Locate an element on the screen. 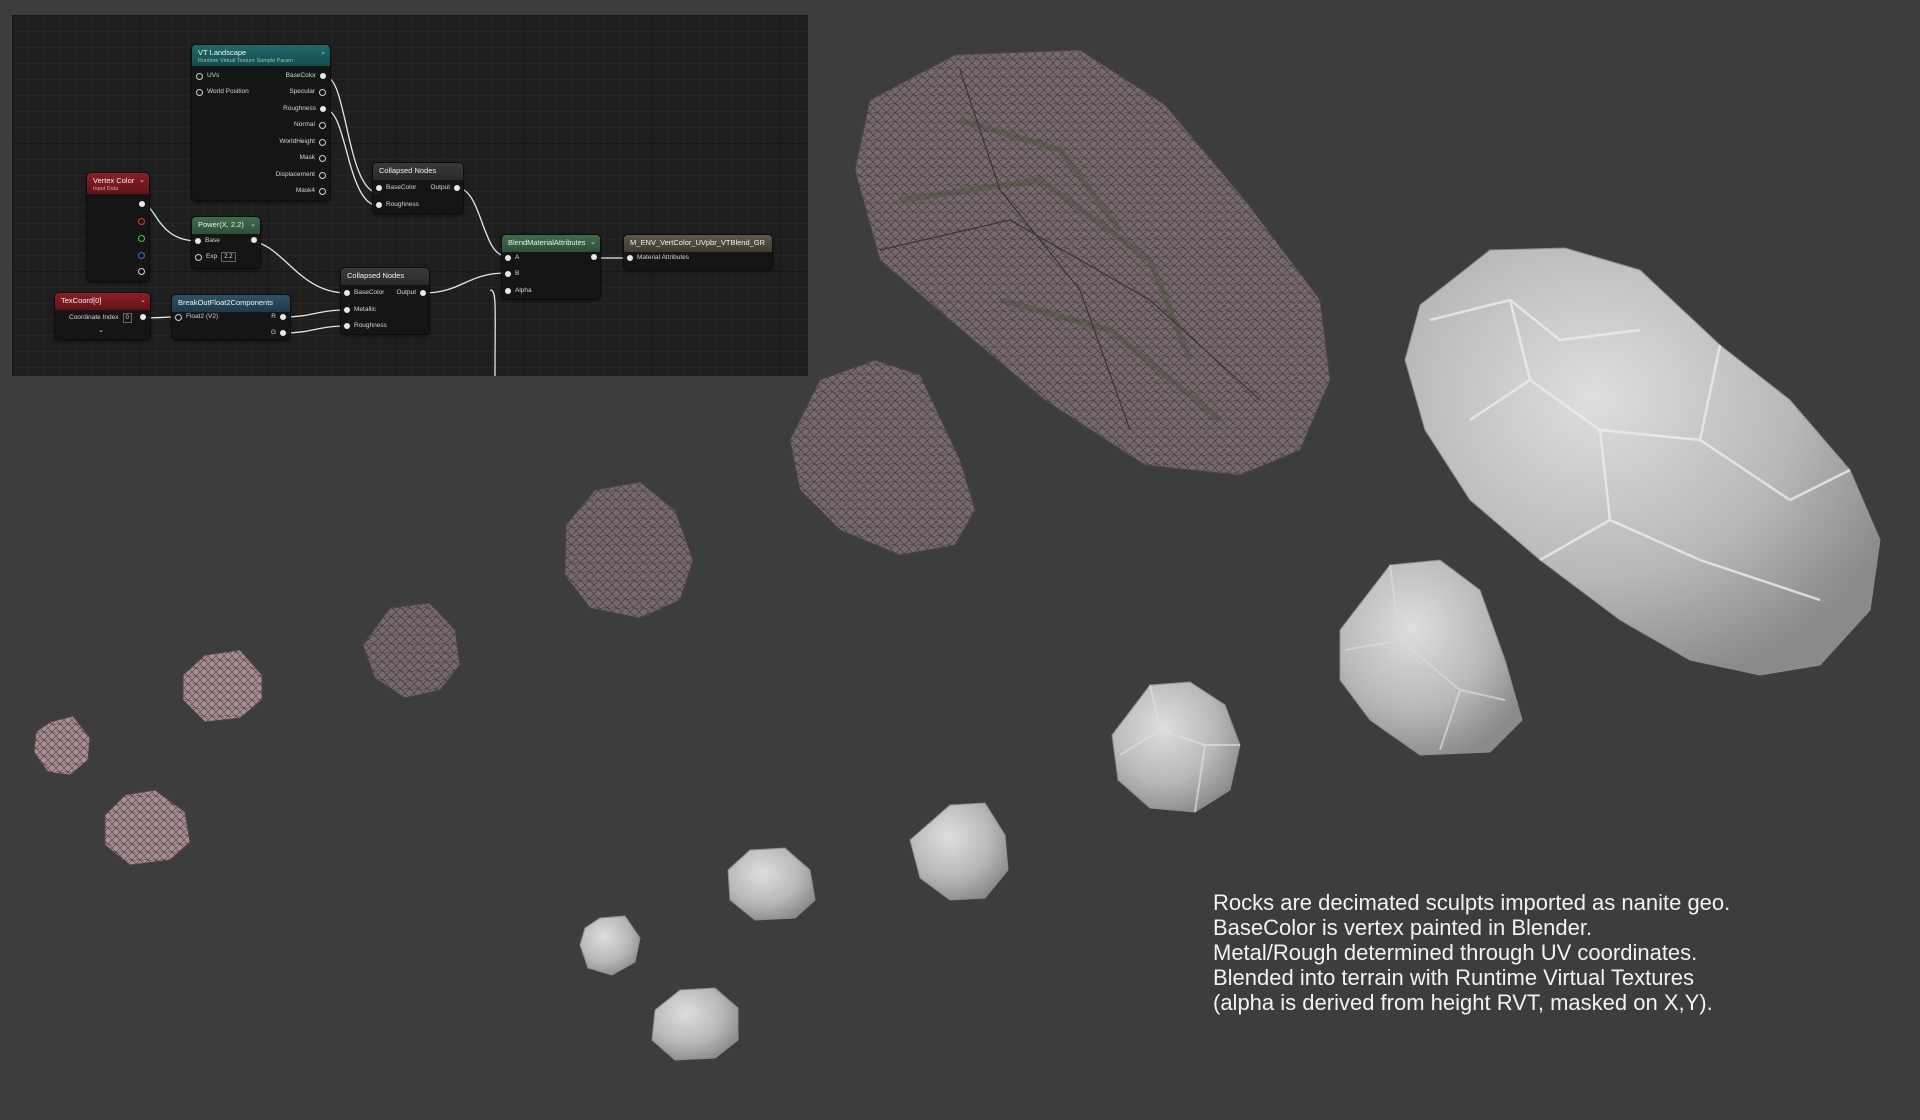 Image resolution: width=1920 pixels, height=1120 pixels. output-pin-a is located at coordinates (141, 272).